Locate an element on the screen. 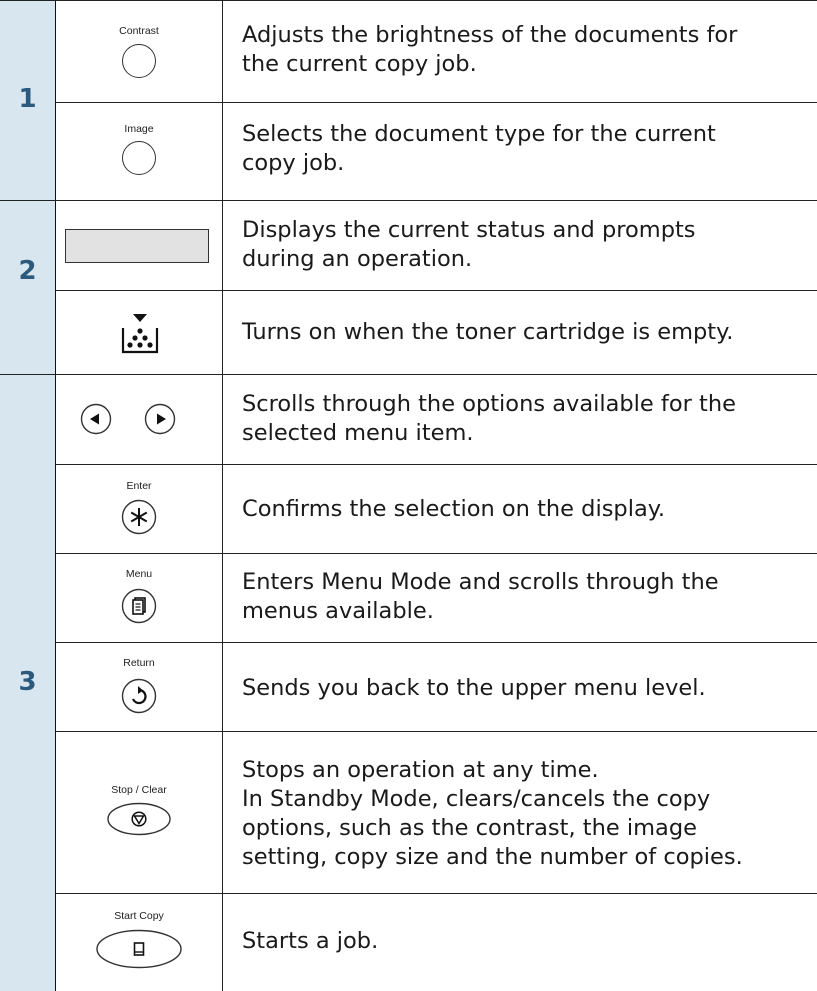 The width and height of the screenshot is (817, 991). lcd-display-cell is located at coordinates (139, 245).